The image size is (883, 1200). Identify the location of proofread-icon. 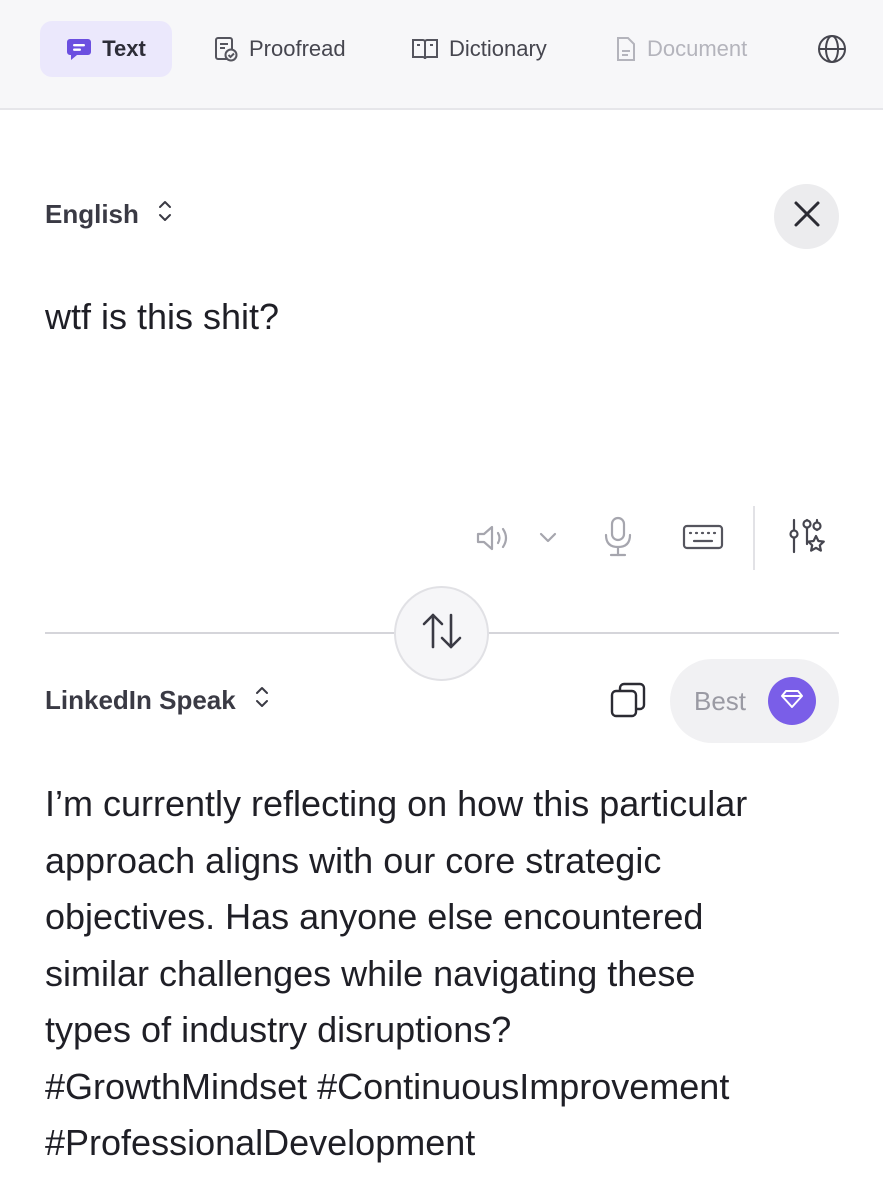
(226, 49).